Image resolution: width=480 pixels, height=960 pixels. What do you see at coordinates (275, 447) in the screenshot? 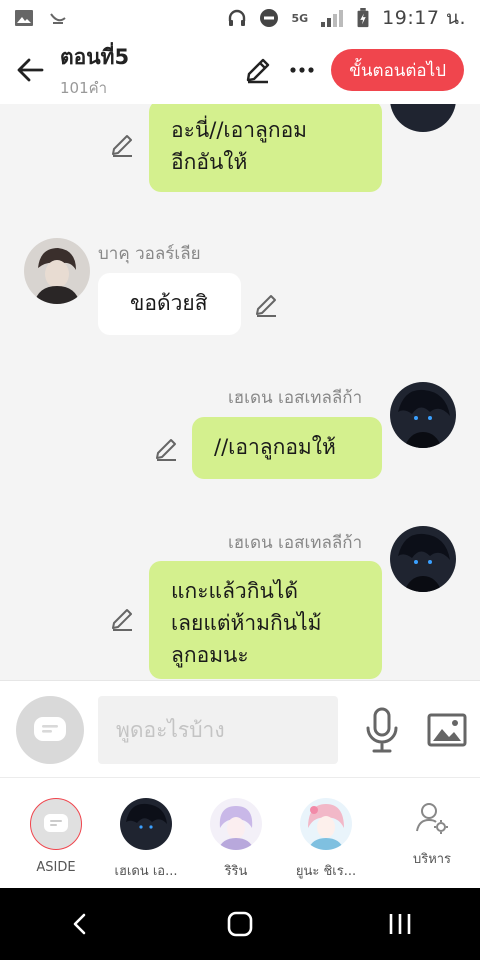
I see `message-line: //เอาลูกอมให้` at bounding box center [275, 447].